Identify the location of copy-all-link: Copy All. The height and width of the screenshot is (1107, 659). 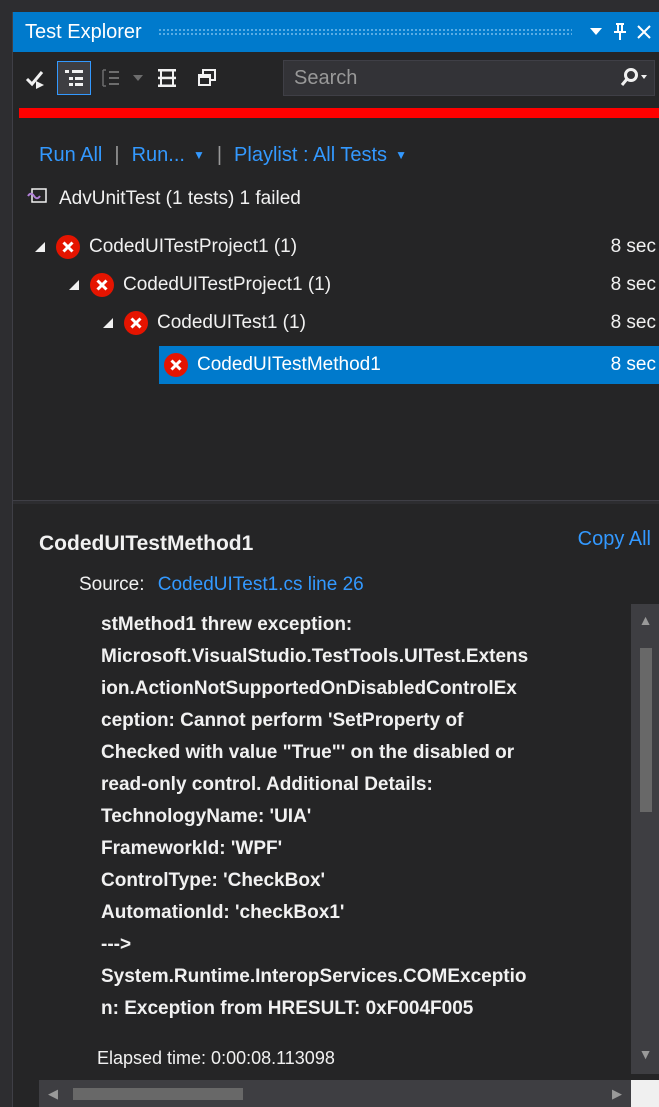
(614, 539).